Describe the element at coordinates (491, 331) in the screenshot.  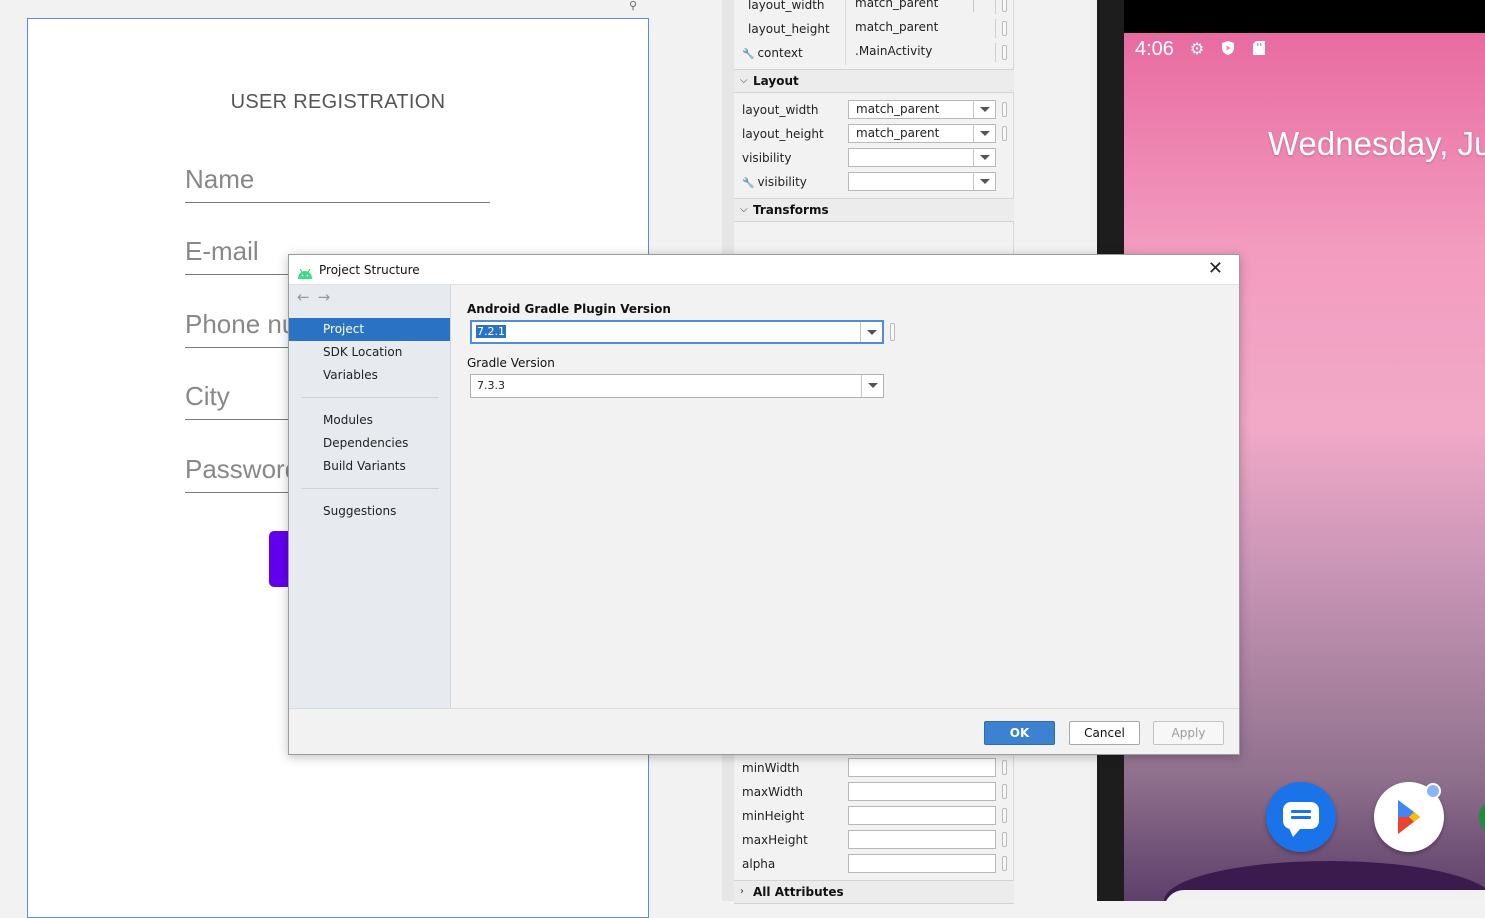
I see `agp-version-value: 7.2.1` at that location.